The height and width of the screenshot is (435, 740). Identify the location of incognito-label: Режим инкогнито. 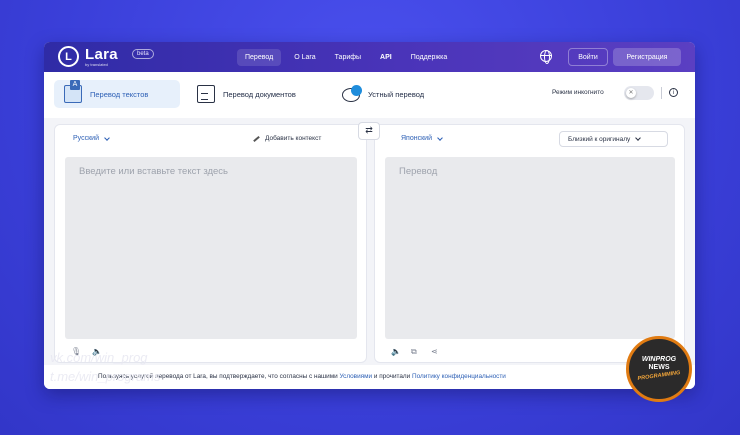
(578, 92).